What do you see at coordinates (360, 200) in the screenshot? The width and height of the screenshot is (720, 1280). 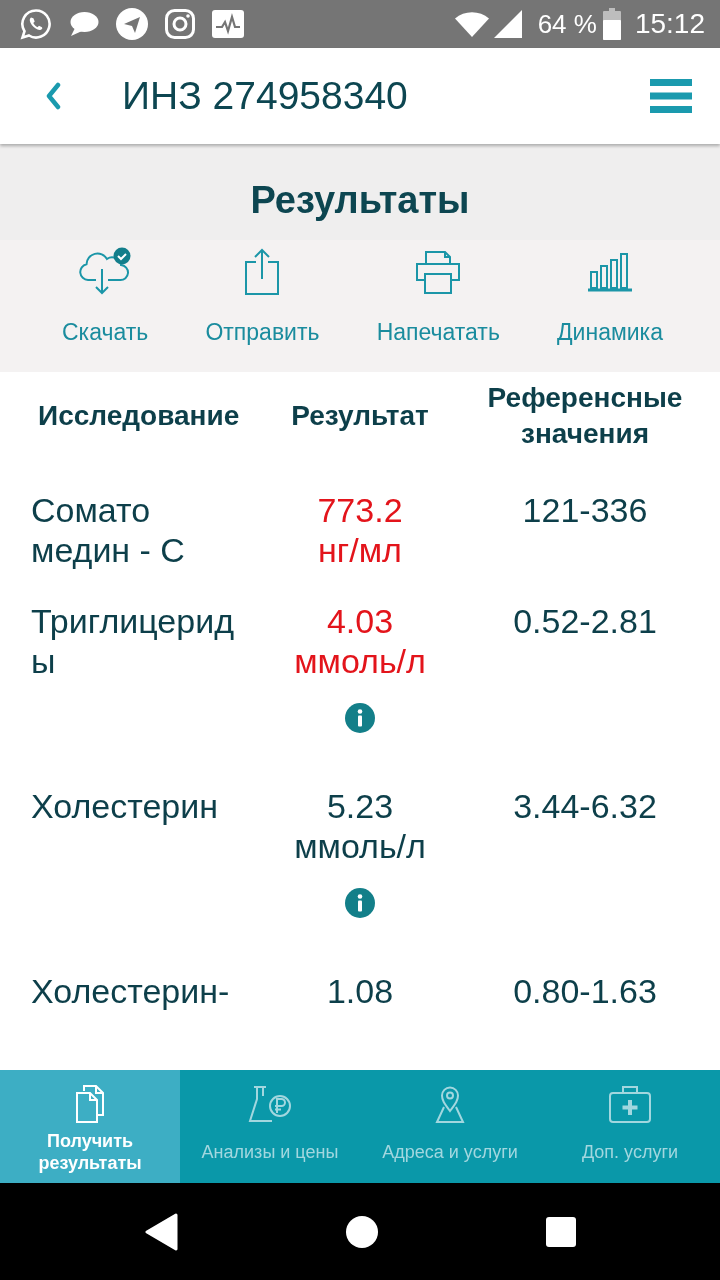 I see `section-title: Результаты` at bounding box center [360, 200].